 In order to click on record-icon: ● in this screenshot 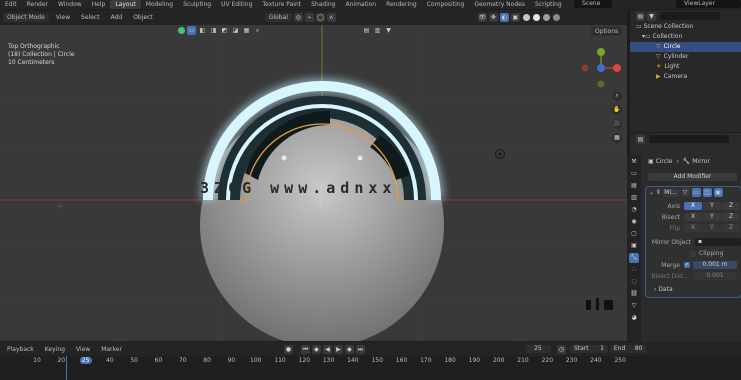, I will do `click(288, 349)`.